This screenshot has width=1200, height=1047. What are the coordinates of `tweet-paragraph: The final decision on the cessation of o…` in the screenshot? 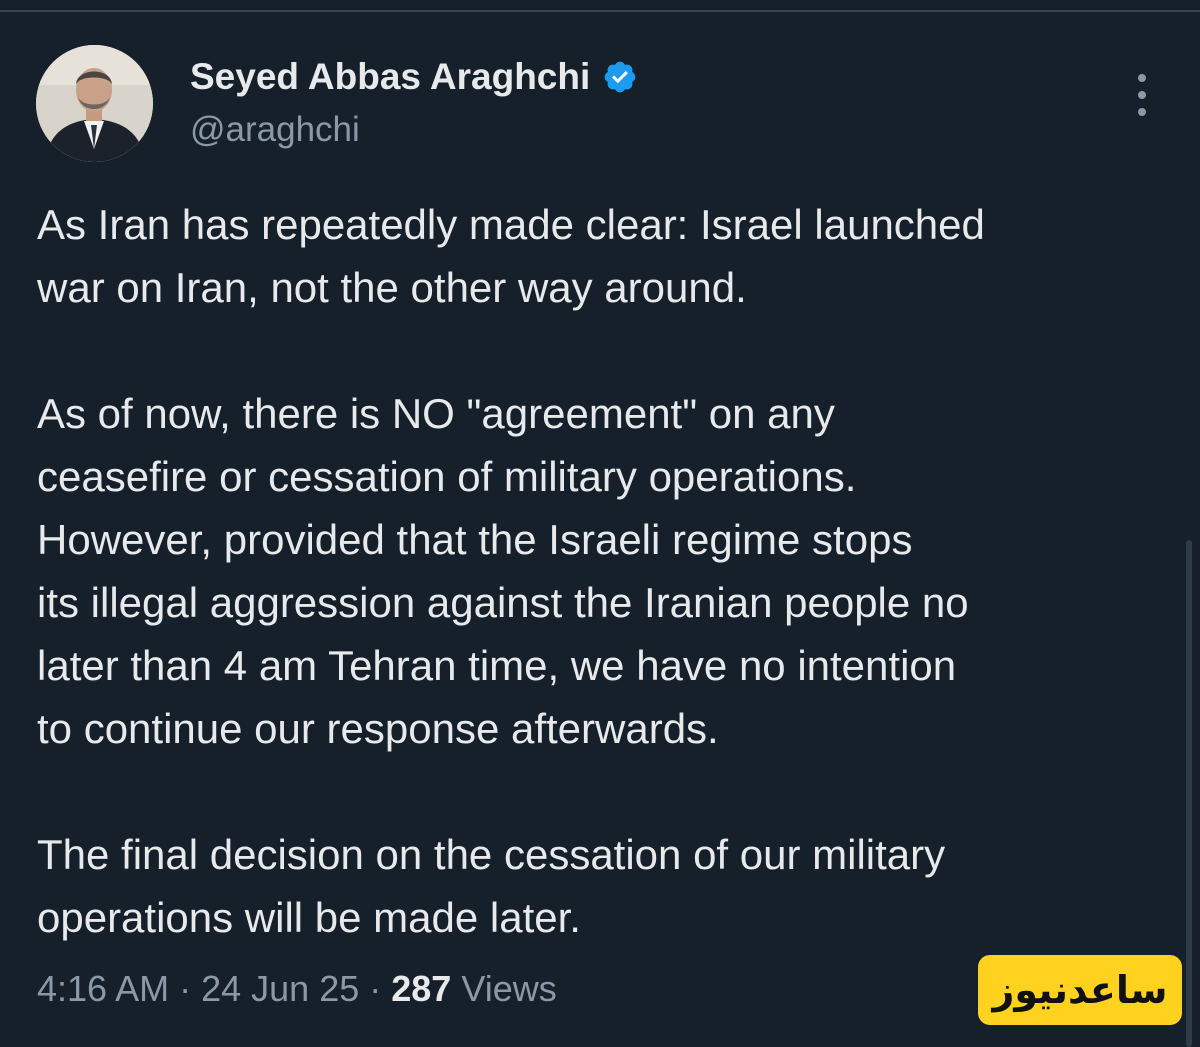 It's located at (491, 886).